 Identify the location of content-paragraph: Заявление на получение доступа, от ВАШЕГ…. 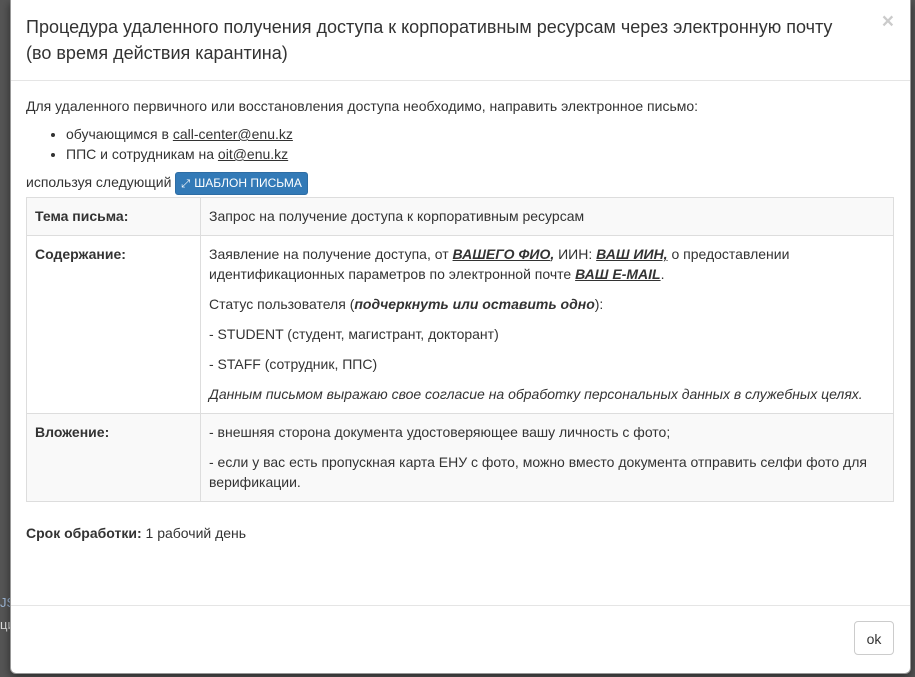
(499, 264).